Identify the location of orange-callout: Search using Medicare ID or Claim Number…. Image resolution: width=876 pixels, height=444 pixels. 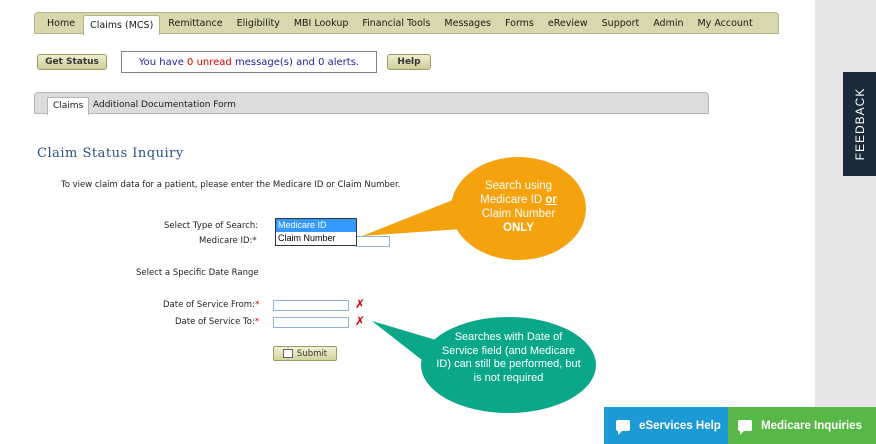
(518, 208).